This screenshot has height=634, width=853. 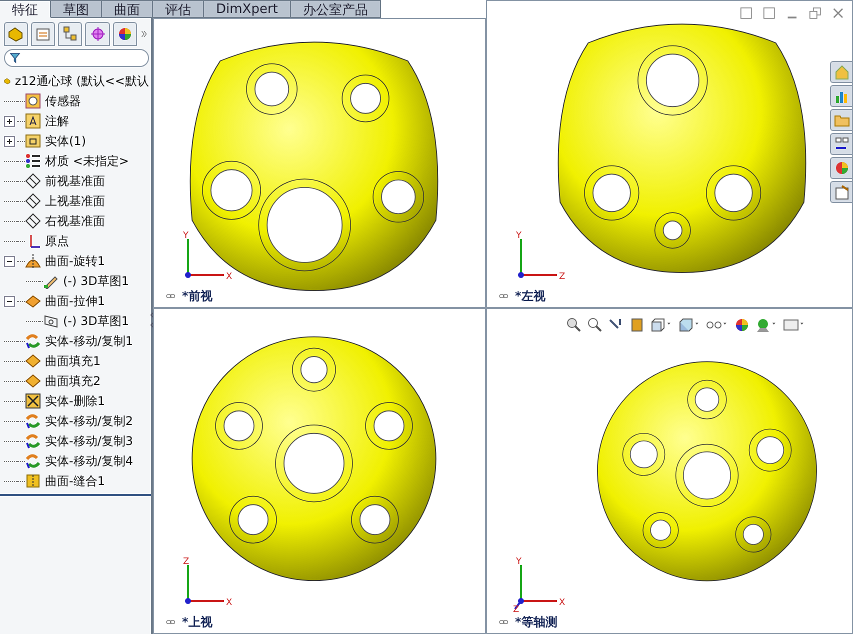 I want to click on resources-pane-button, so click(x=841, y=96).